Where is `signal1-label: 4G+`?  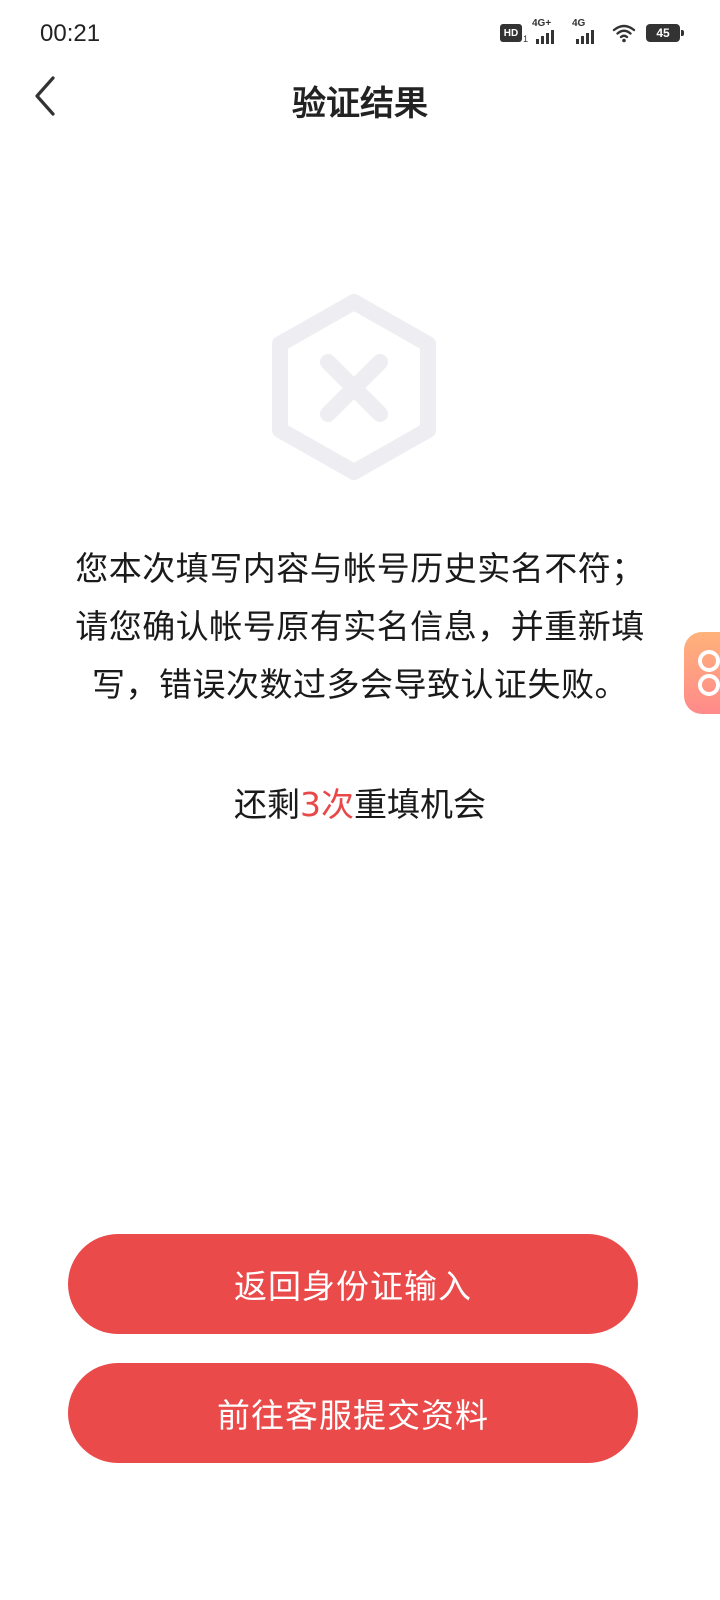 signal1-label: 4G+ is located at coordinates (542, 23).